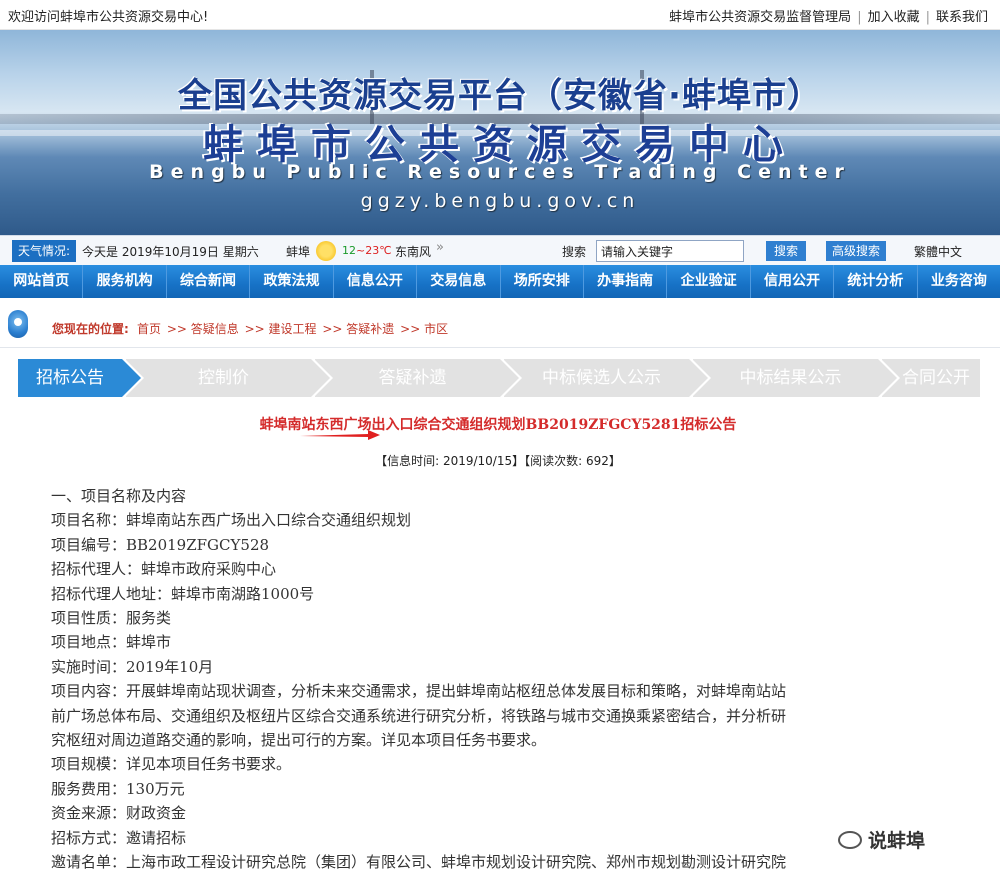  Describe the element at coordinates (850, 840) in the screenshot. I see `wechat-icon` at that location.